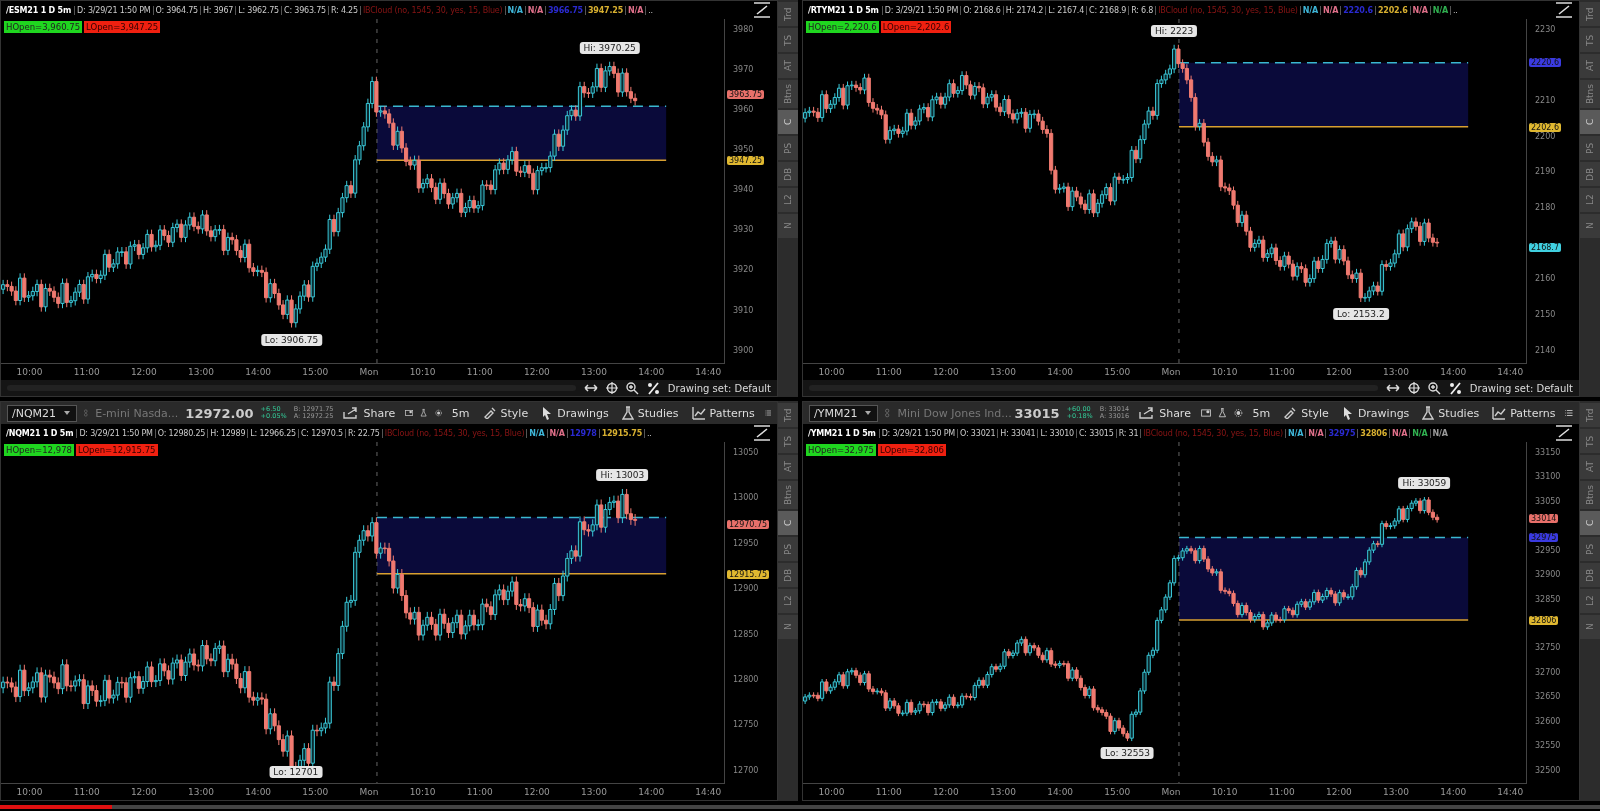 This screenshot has width=1600, height=811. What do you see at coordinates (977, 433) in the screenshot?
I see `quote-field: O: 33021` at bounding box center [977, 433].